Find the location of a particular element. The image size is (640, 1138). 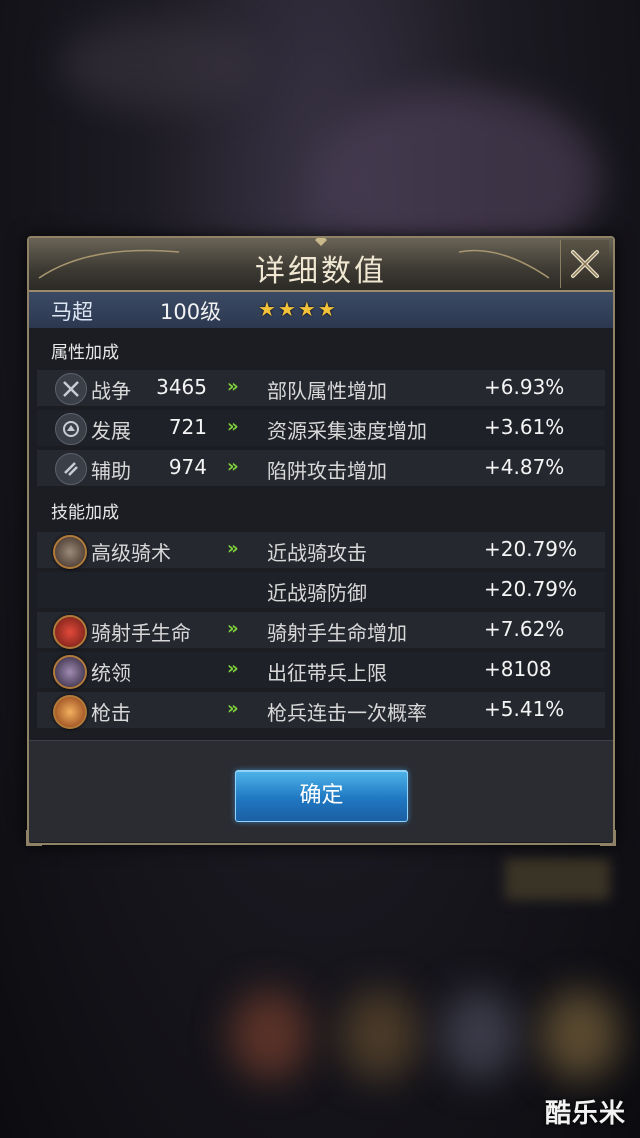

attribute-row: 辅助 974 » 陷阱攻击增加 +4.87% is located at coordinates (321, 468).